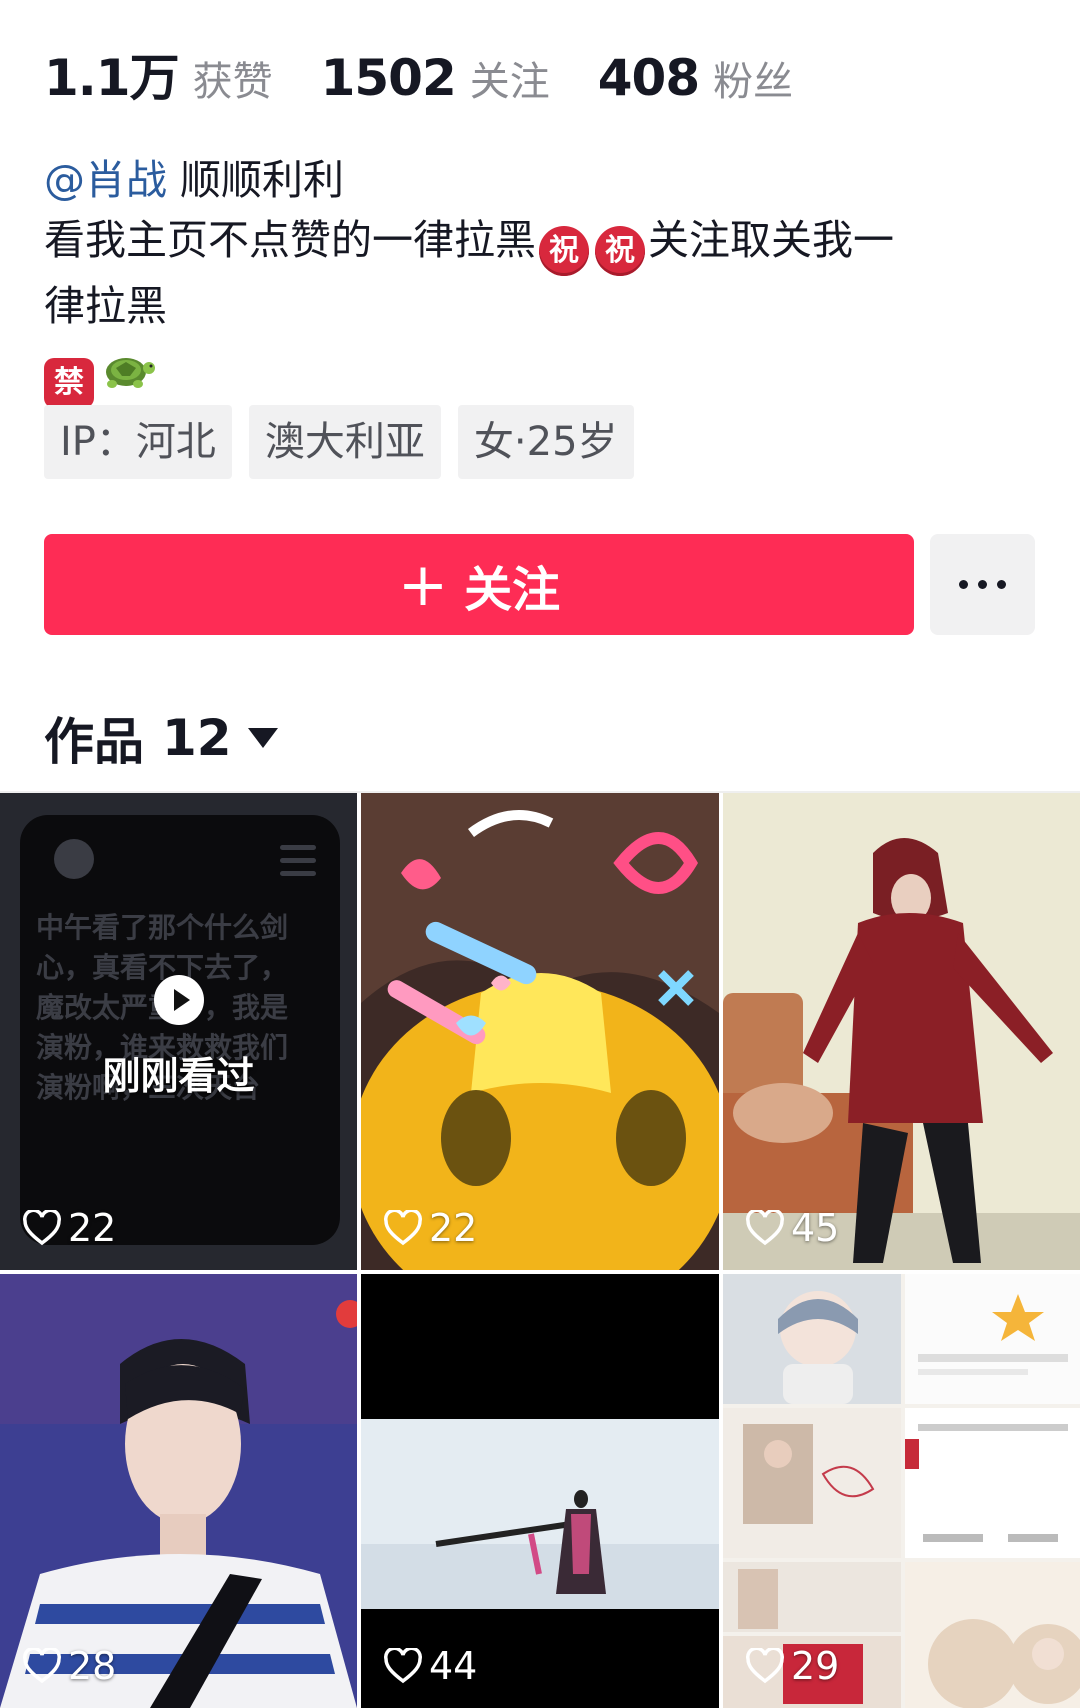  What do you see at coordinates (69, 383) in the screenshot?
I see `jin-emoji-icon: 禁` at bounding box center [69, 383].